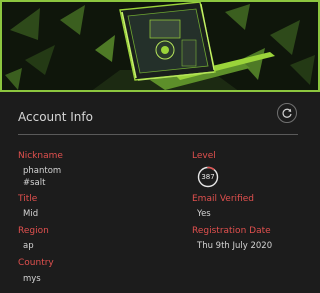 The width and height of the screenshot is (320, 293). What do you see at coordinates (158, 134) in the screenshot?
I see `header-divider` at bounding box center [158, 134].